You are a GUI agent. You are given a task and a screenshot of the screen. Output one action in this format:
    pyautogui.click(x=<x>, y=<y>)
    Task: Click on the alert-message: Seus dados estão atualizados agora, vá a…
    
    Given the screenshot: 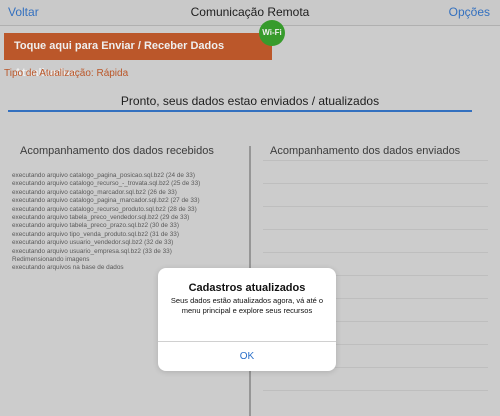 What is the action you would take?
    pyautogui.click(x=247, y=305)
    